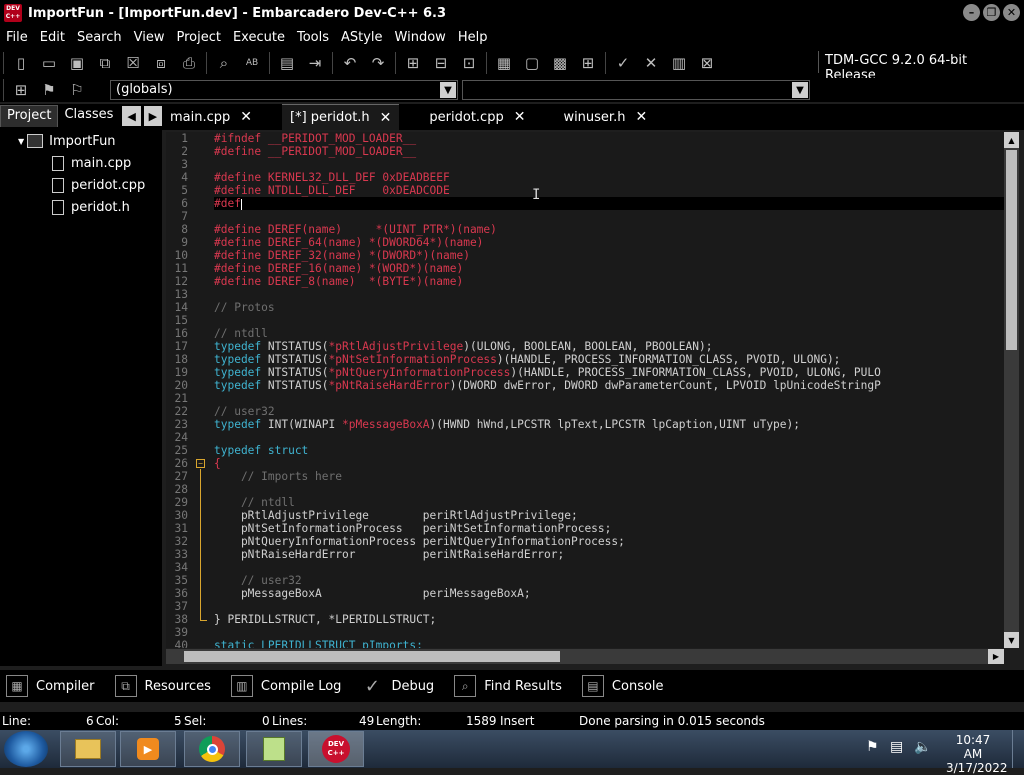 The width and height of the screenshot is (1024, 775). I want to click on insert-icon: ⊞, so click(21, 90).